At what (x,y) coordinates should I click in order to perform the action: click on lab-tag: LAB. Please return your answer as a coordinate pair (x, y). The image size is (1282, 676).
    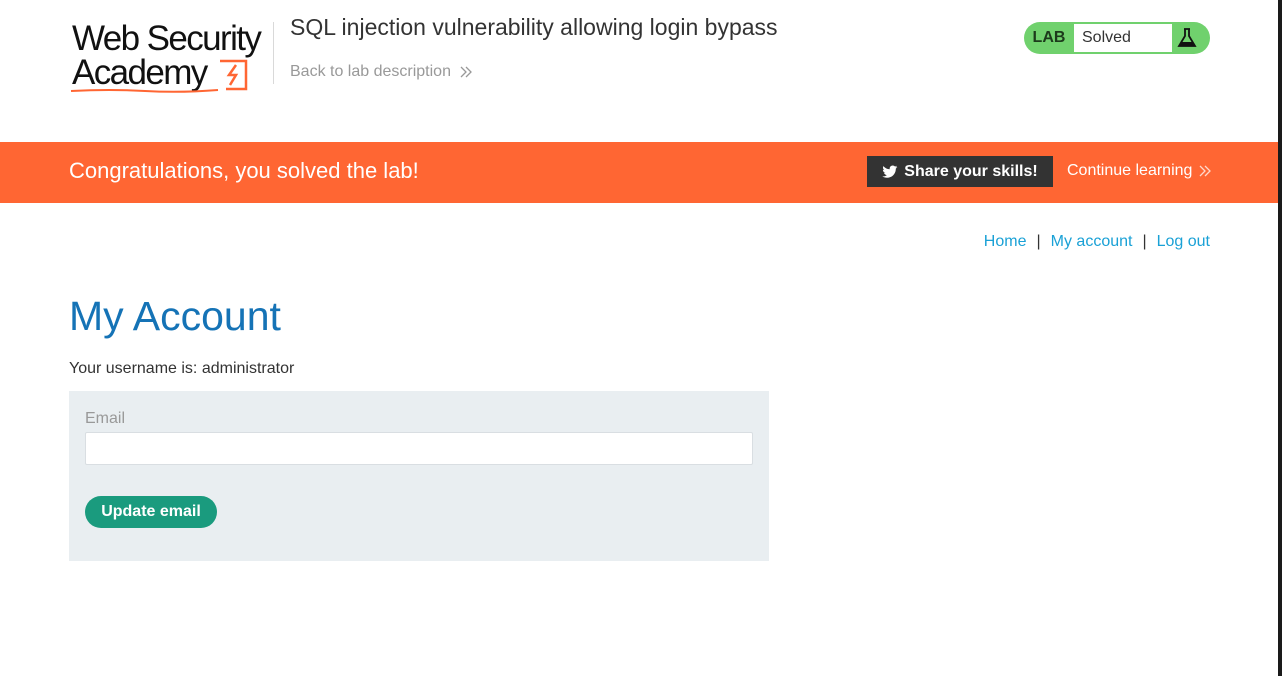
    Looking at the image, I should click on (1049, 37).